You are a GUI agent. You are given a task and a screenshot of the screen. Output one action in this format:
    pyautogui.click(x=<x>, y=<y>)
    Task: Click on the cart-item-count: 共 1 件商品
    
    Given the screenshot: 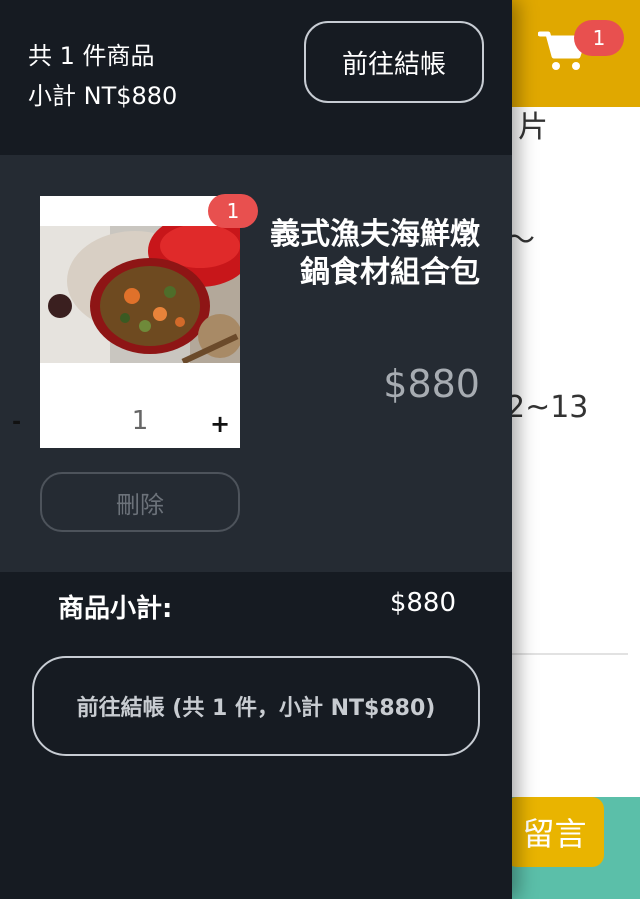 What is the action you would take?
    pyautogui.click(x=91, y=56)
    